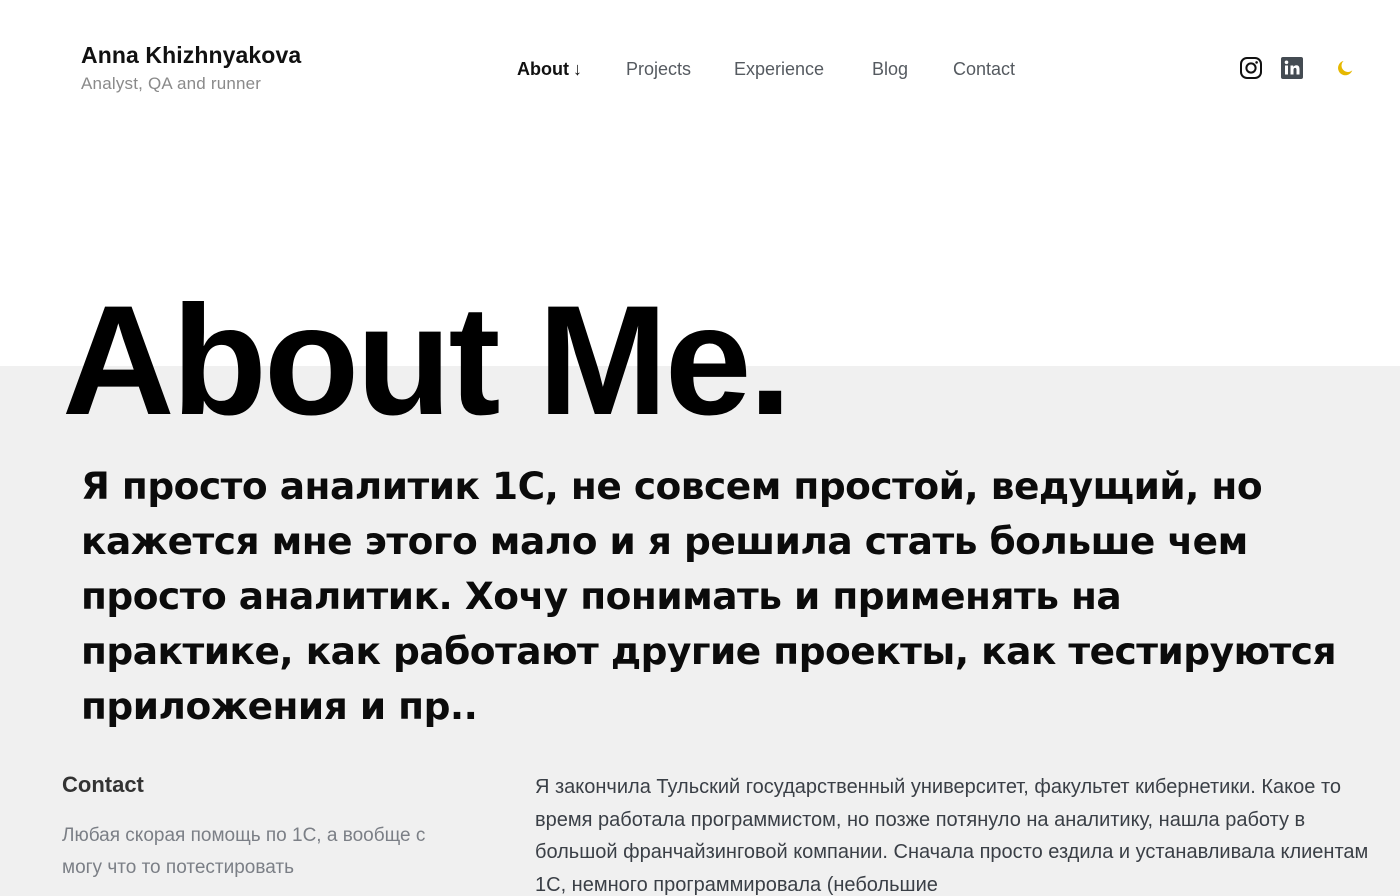 The height and width of the screenshot is (896, 1400). Describe the element at coordinates (779, 69) in the screenshot. I see `nav-link-experience: Experience` at that location.